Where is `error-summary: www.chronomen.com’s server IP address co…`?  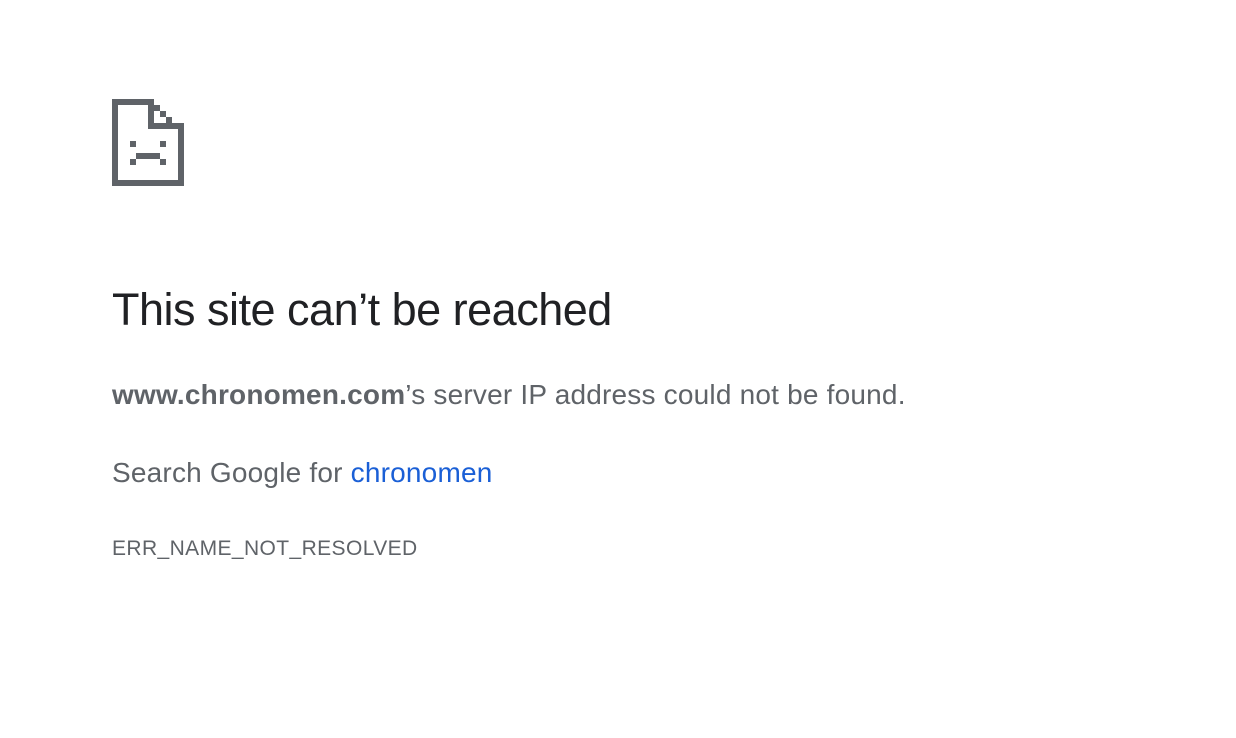 error-summary: www.chronomen.com’s server IP address co… is located at coordinates (509, 395).